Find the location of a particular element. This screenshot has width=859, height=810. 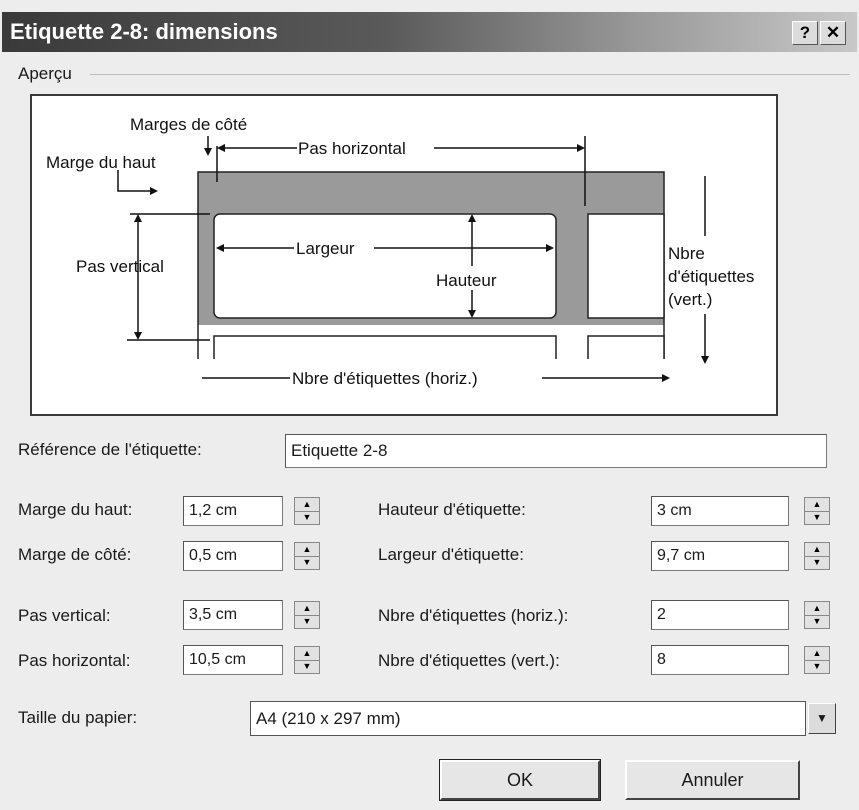

hauteur-text: Hauteur is located at coordinates (466, 280).